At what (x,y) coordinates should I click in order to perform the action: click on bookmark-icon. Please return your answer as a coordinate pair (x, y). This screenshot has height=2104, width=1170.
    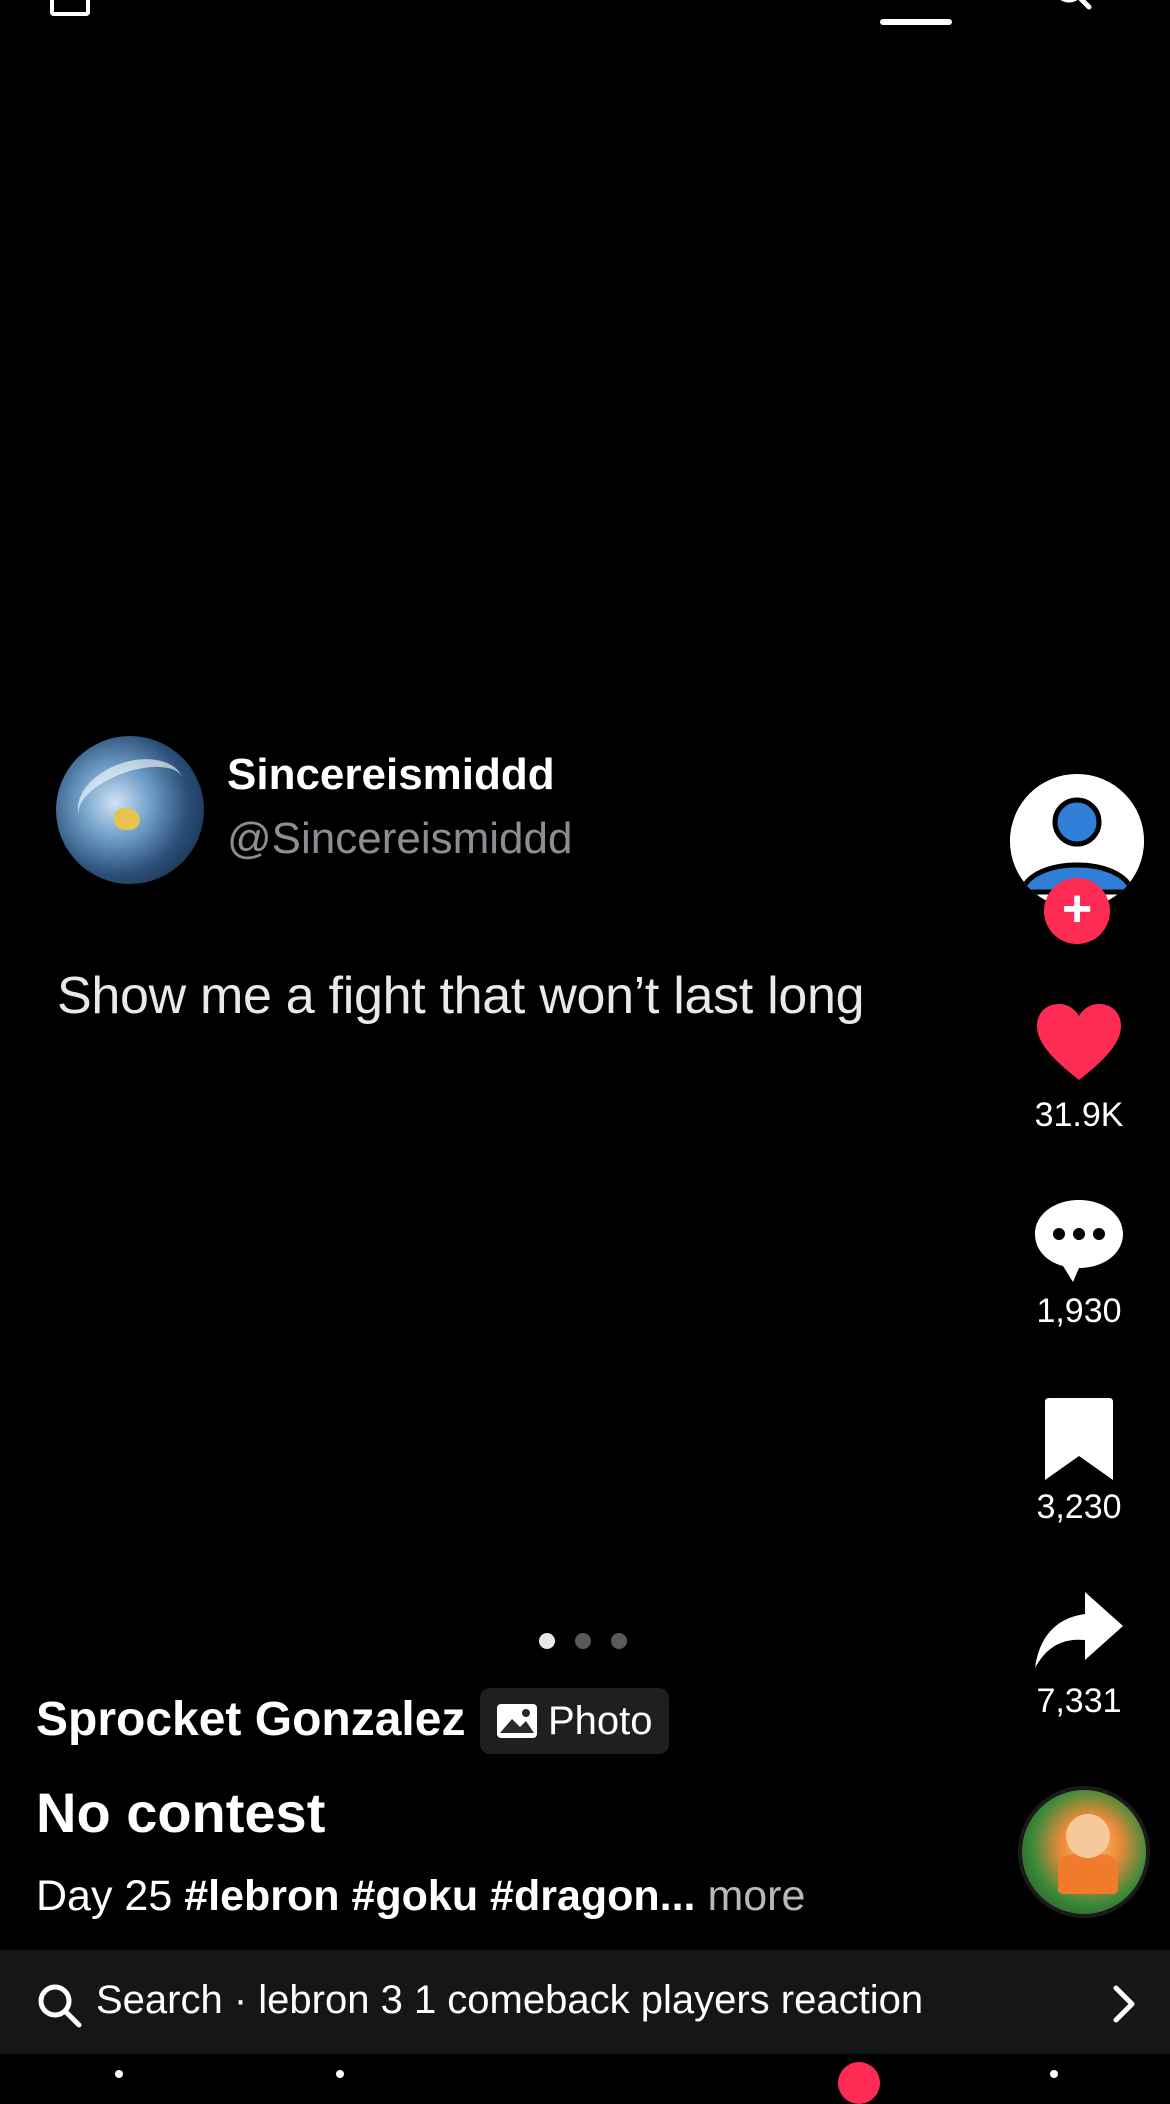
    Looking at the image, I should click on (1079, 1440).